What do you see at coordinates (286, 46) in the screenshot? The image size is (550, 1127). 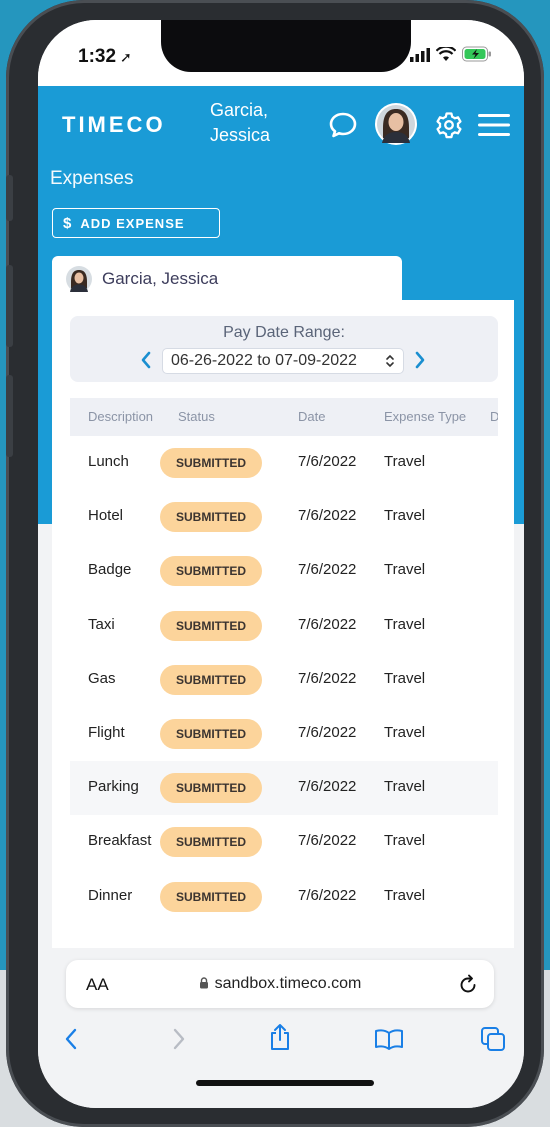 I see `camera-notch` at bounding box center [286, 46].